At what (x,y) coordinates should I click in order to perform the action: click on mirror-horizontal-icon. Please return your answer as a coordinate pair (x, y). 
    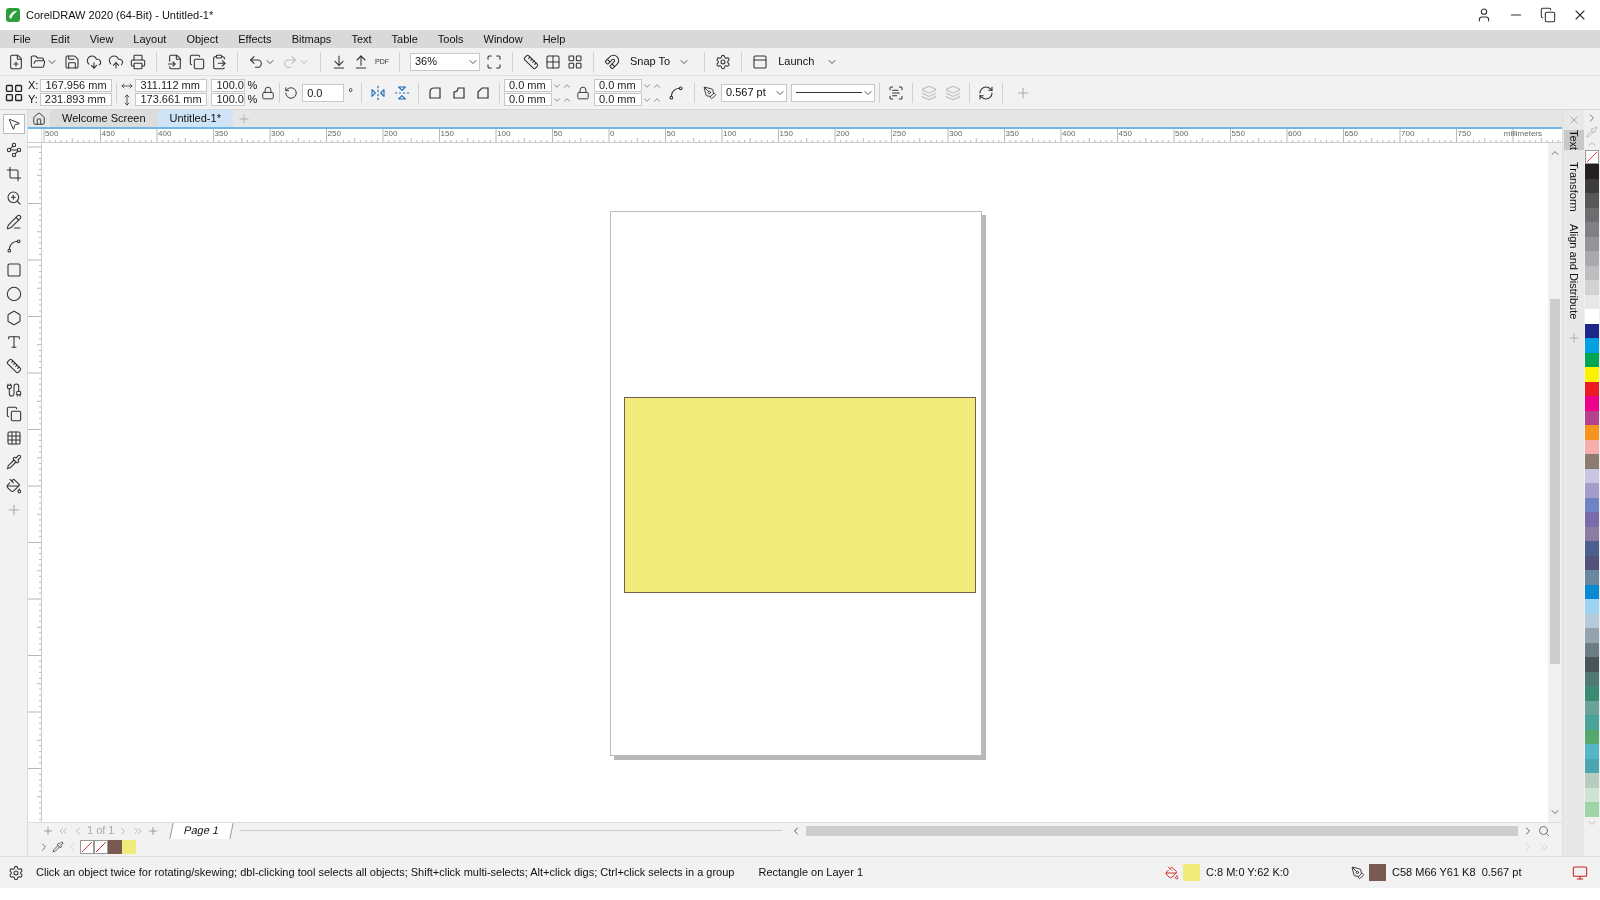
    Looking at the image, I should click on (378, 92).